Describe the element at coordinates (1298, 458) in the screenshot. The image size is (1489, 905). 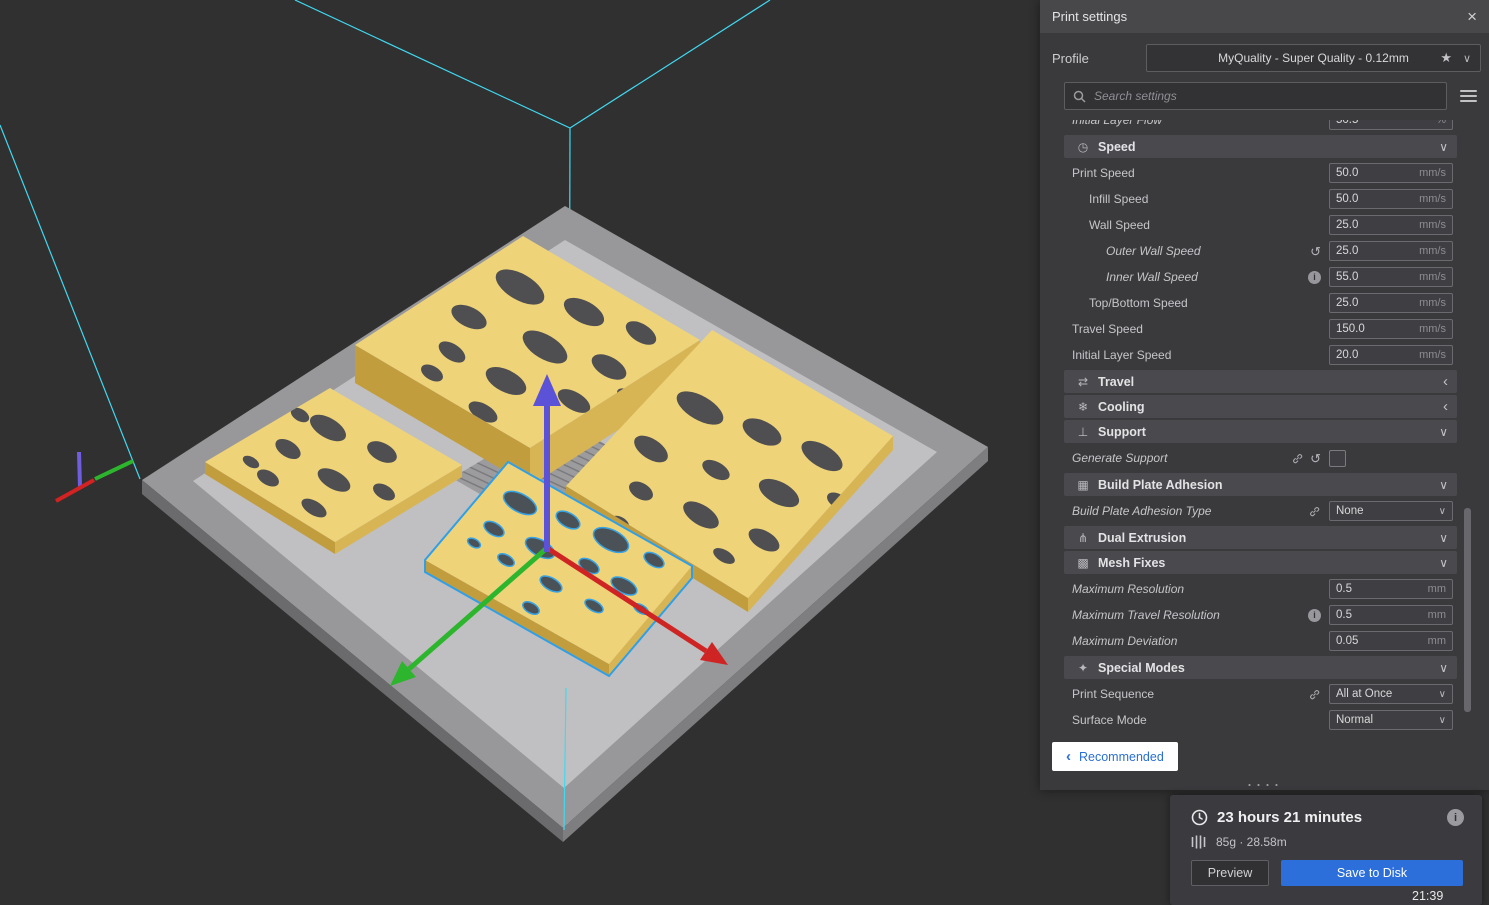
I see `link-icon` at that location.